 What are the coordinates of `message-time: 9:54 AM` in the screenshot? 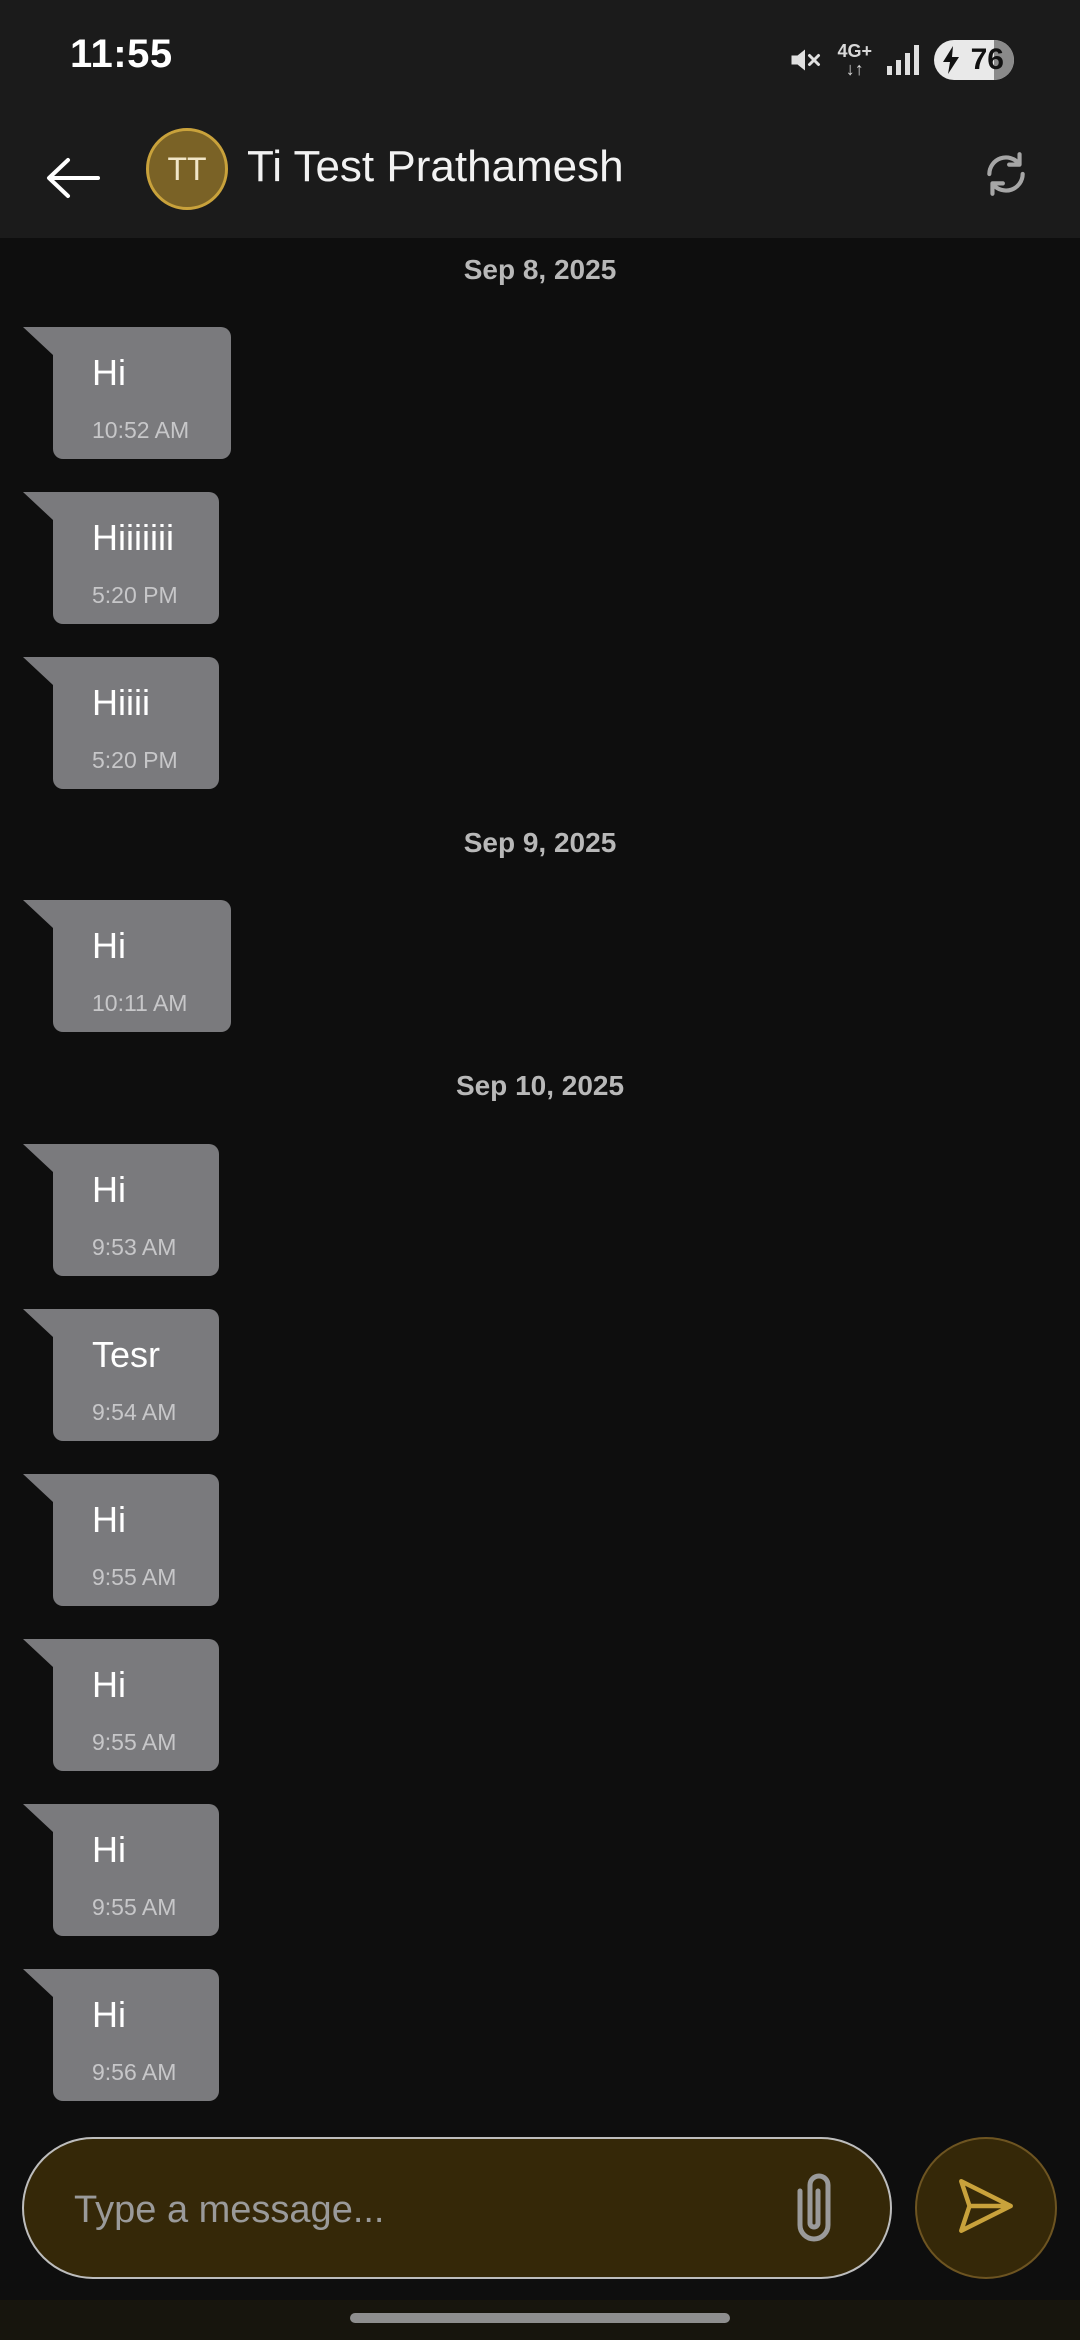 It's located at (134, 1412).